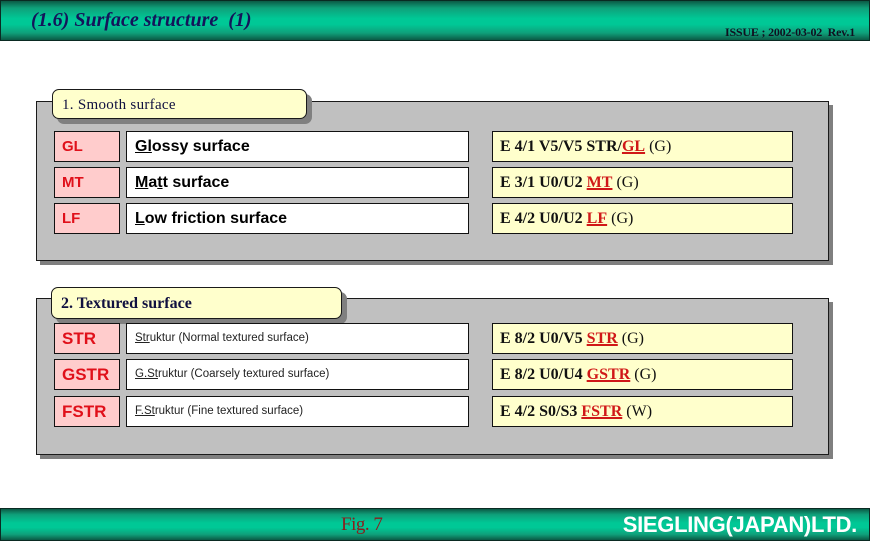 Image resolution: width=870 pixels, height=541 pixels. Describe the element at coordinates (140, 218) in the screenshot. I see `description-abbr: L` at that location.